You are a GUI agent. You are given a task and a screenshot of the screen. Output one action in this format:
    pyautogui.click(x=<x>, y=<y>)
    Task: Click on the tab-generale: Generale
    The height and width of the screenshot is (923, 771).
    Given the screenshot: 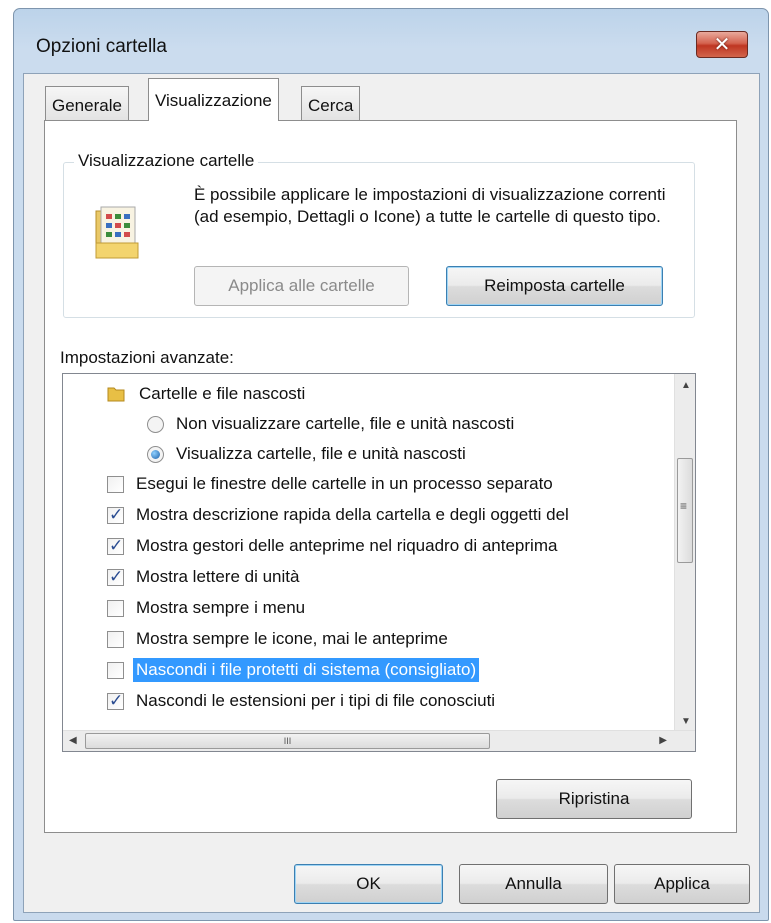 What is the action you would take?
    pyautogui.click(x=87, y=103)
    